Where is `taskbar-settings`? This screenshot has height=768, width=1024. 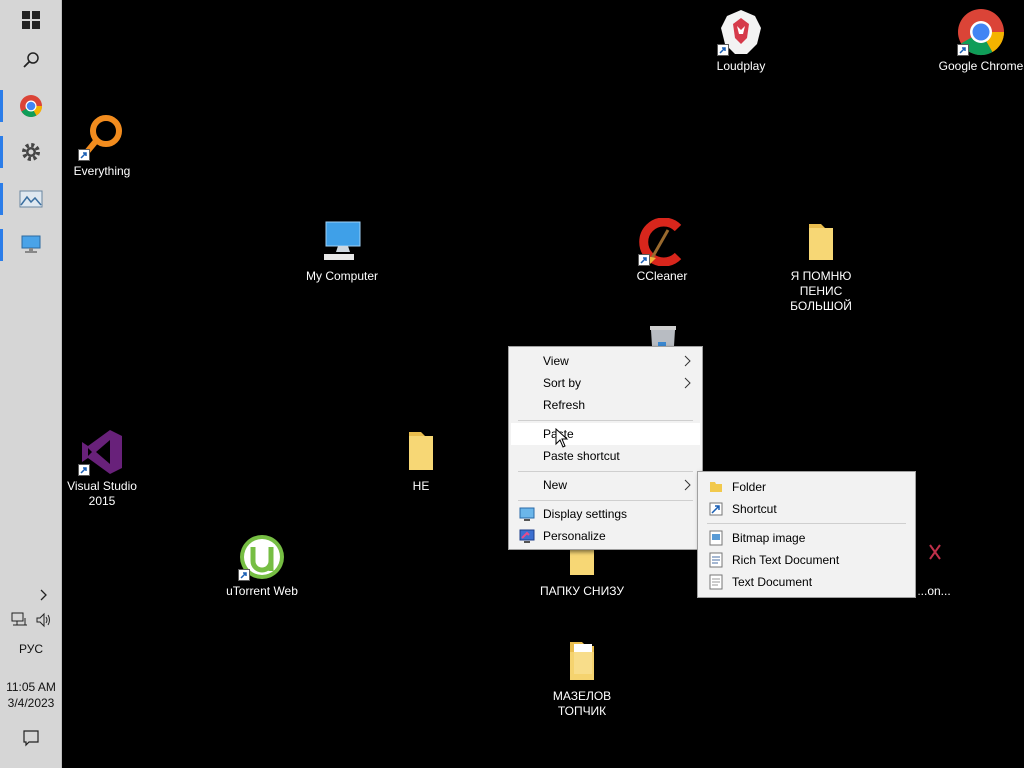 taskbar-settings is located at coordinates (31, 152).